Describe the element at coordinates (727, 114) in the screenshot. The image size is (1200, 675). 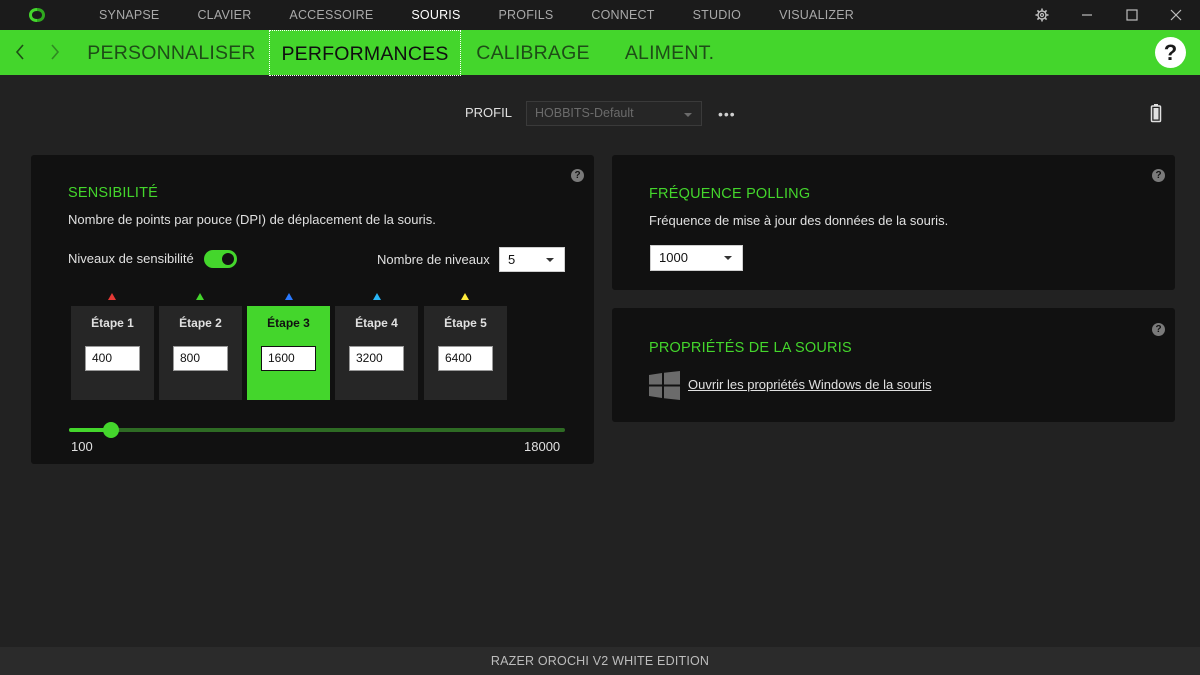
I see `profile-more-button: •••` at that location.